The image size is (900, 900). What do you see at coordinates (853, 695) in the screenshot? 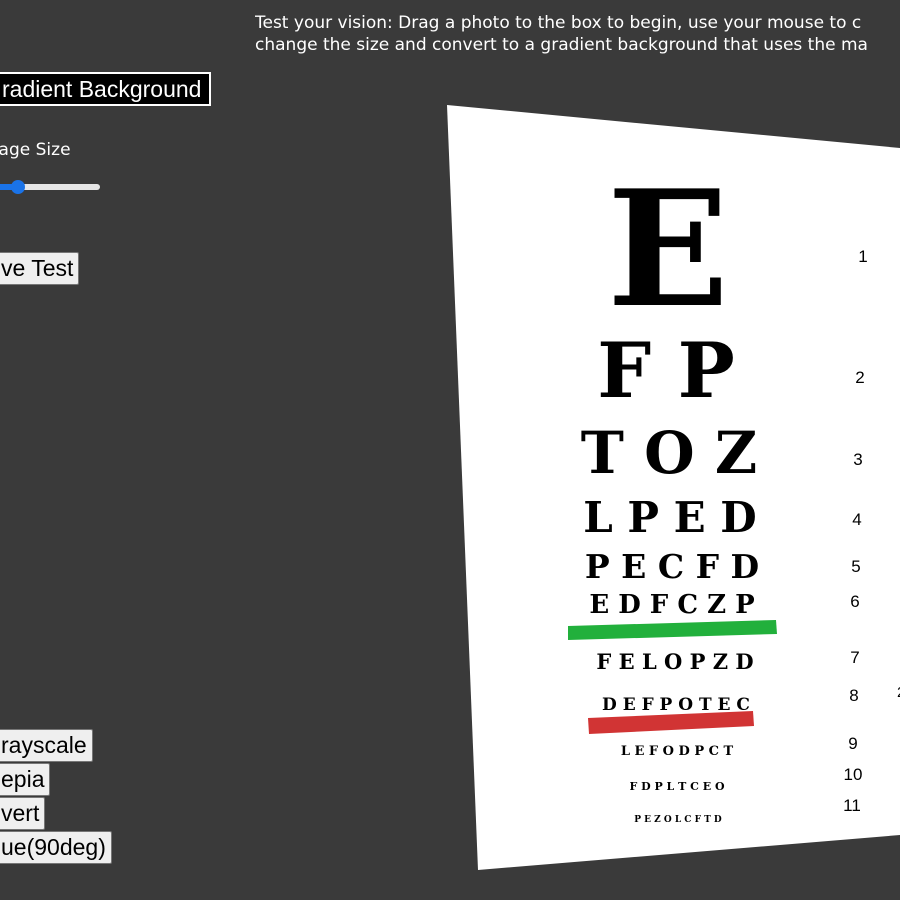
I see `line-number-8: 8` at bounding box center [853, 695].